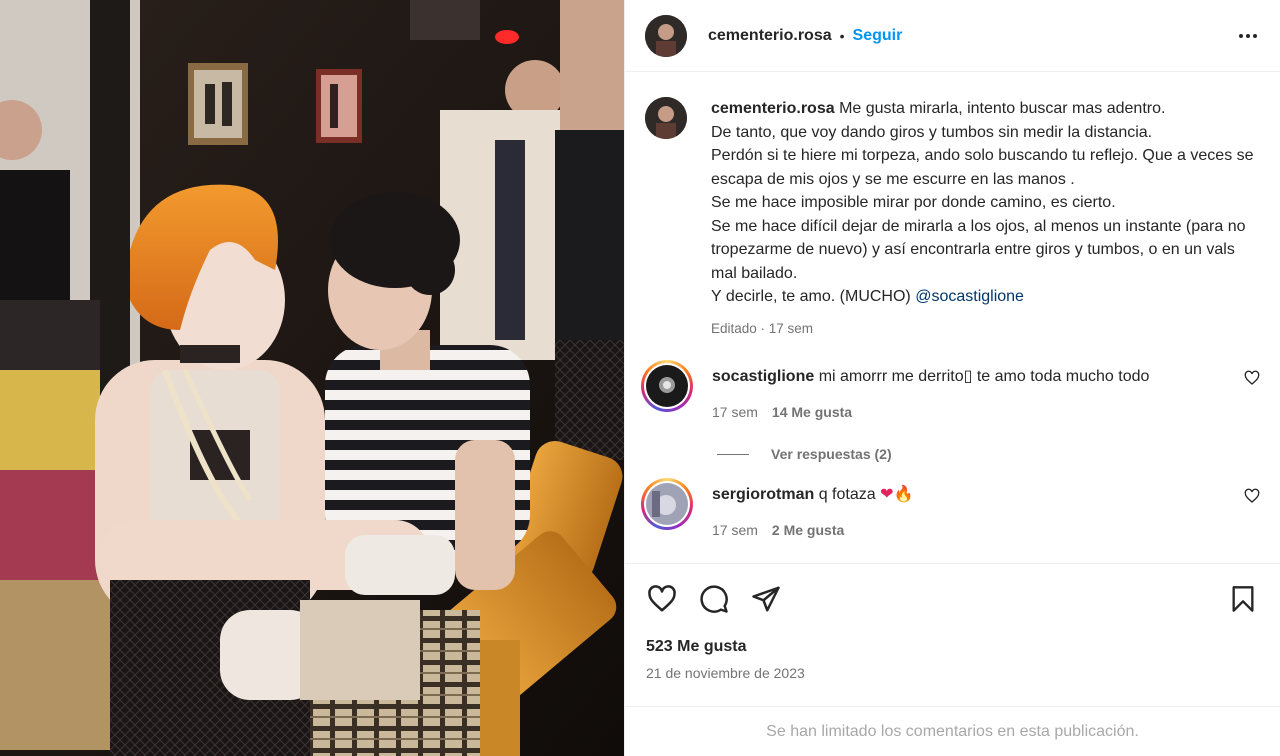  I want to click on follow-button: Seguir, so click(878, 36).